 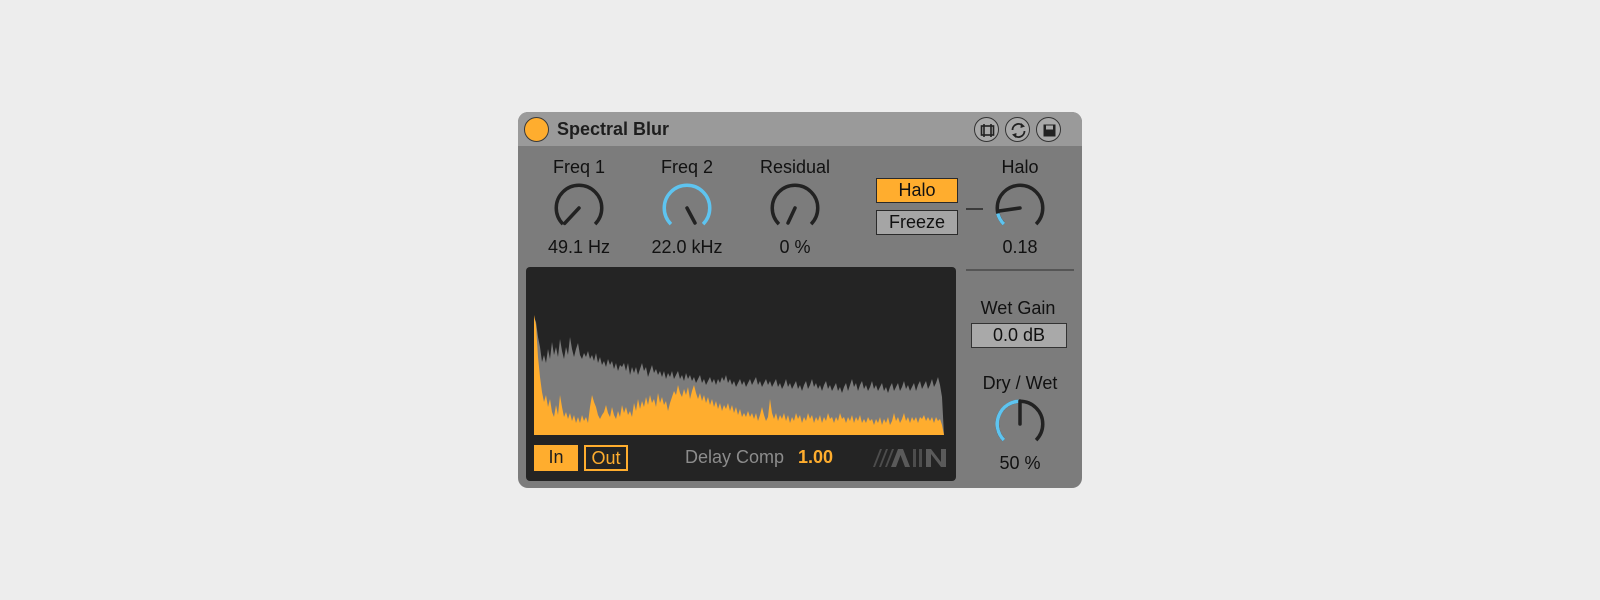 What do you see at coordinates (1019, 335) in the screenshot?
I see `wet-gain-field: 0.0 dB` at bounding box center [1019, 335].